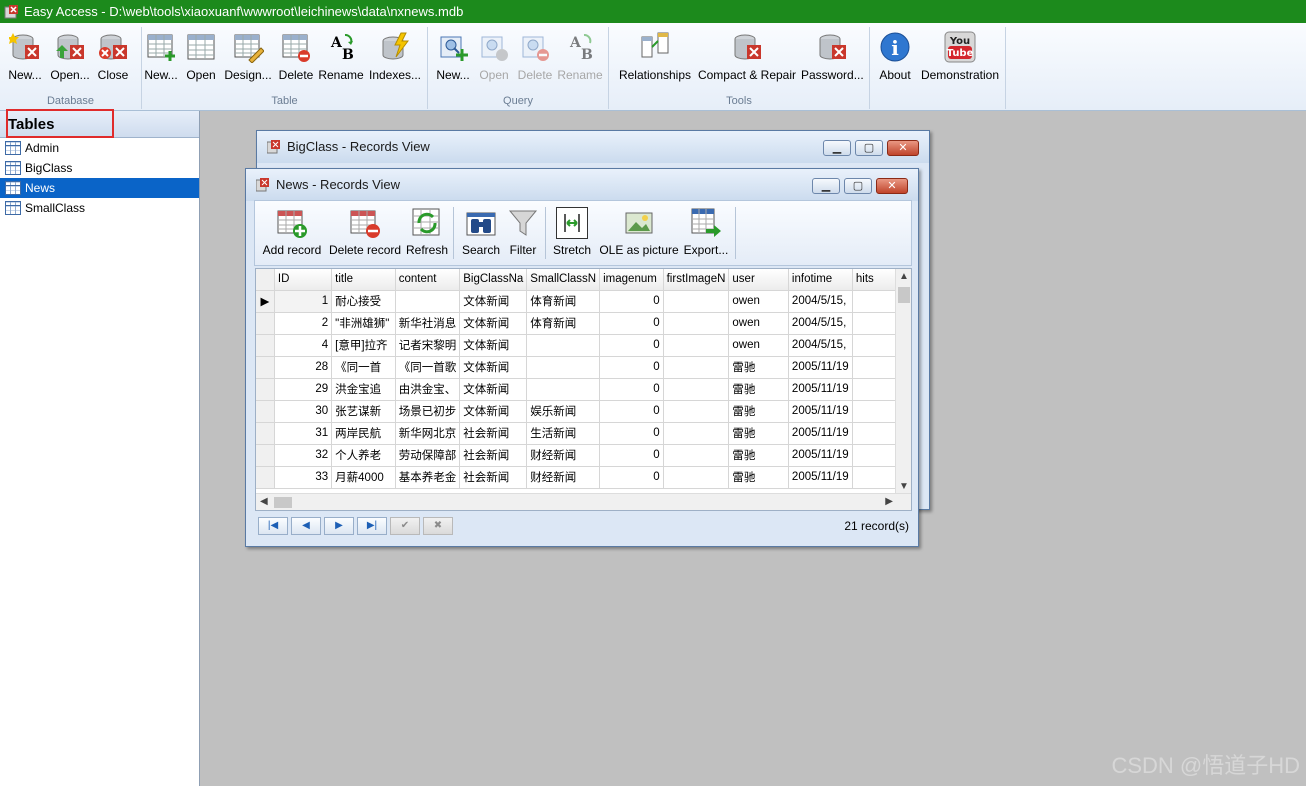  Describe the element at coordinates (820, 280) in the screenshot. I see `column-header: infotime` at that location.